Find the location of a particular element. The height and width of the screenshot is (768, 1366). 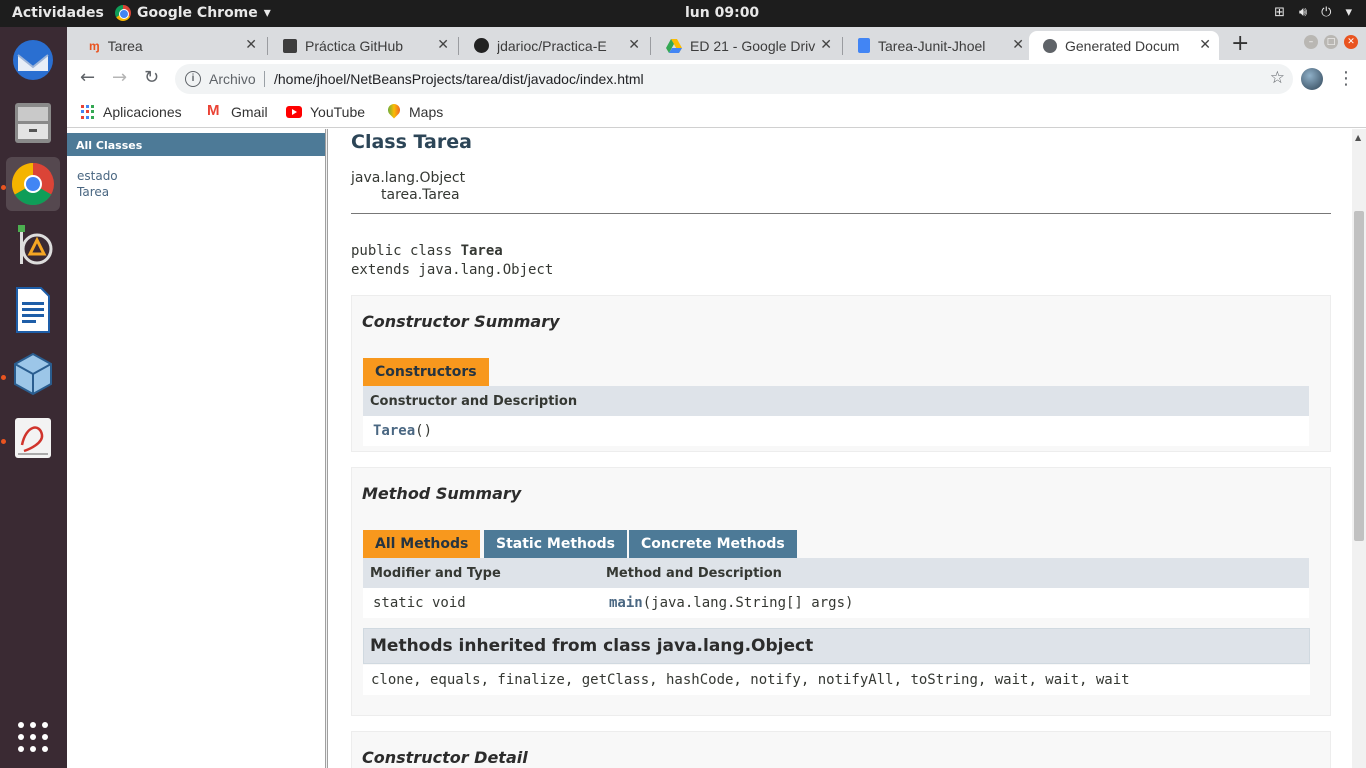

profile-avatar is located at coordinates (1312, 79).